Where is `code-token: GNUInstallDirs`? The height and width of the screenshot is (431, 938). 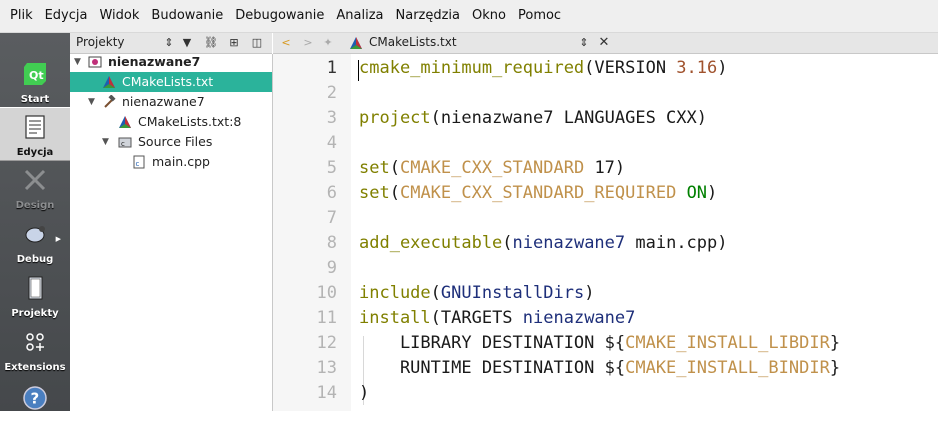
code-token: GNUInstallDirs is located at coordinates (512, 293).